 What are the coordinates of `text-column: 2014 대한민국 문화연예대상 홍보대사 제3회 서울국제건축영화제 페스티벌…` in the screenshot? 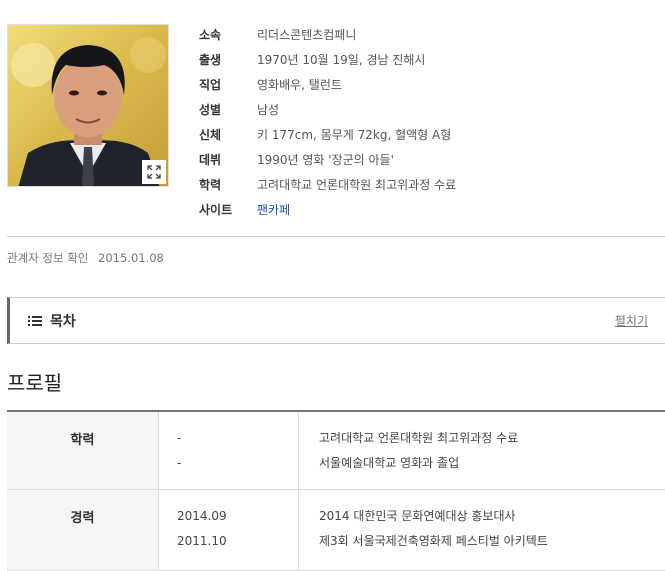 It's located at (482, 530).